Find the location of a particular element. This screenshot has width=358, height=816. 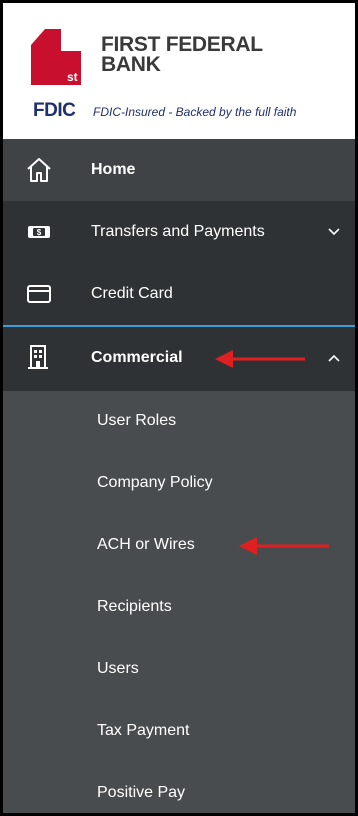

logo-area: st FIRST FEDERAL BANK is located at coordinates (179, 45).